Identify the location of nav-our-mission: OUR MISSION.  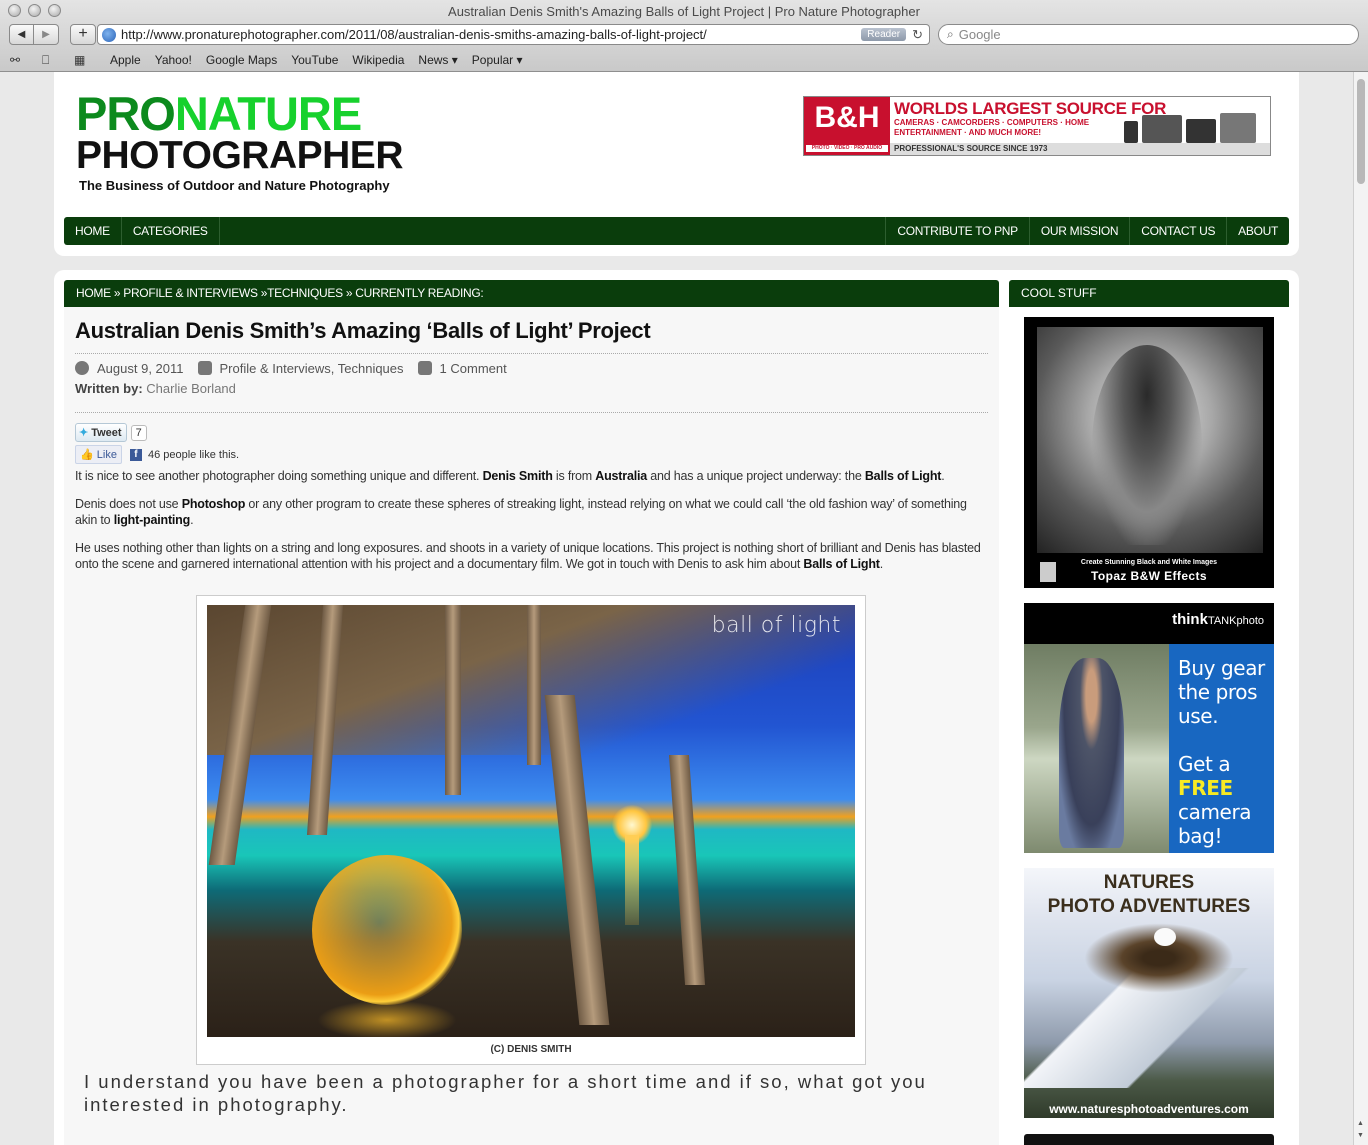
(1078, 231).